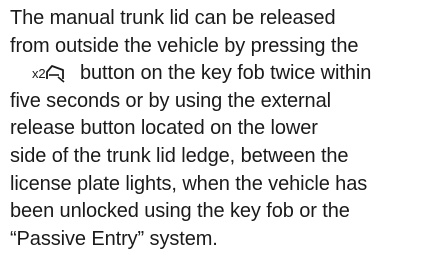 The width and height of the screenshot is (448, 261). What do you see at coordinates (170, 100) in the screenshot?
I see `text-line-4: five seconds or by using the external` at bounding box center [170, 100].